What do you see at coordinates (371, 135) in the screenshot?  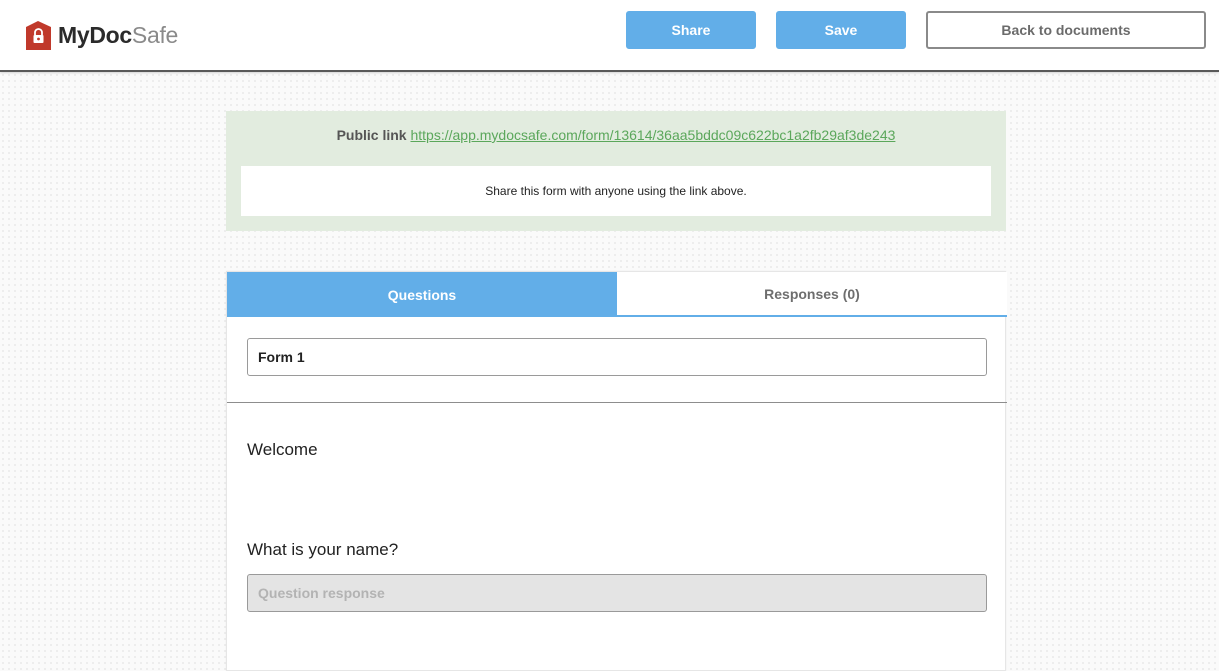 I see `public-link-label: Public link` at bounding box center [371, 135].